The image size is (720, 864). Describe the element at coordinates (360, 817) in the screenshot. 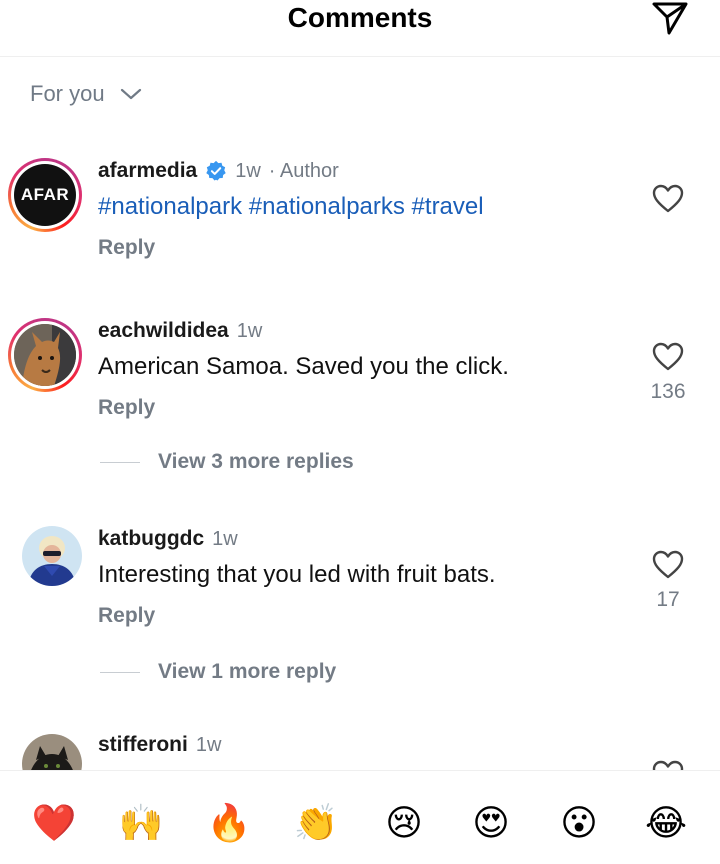

I see `emoji-reaction-bar: ❤️ 🙌 🔥 👏 😢 😍 😮 😂` at that location.